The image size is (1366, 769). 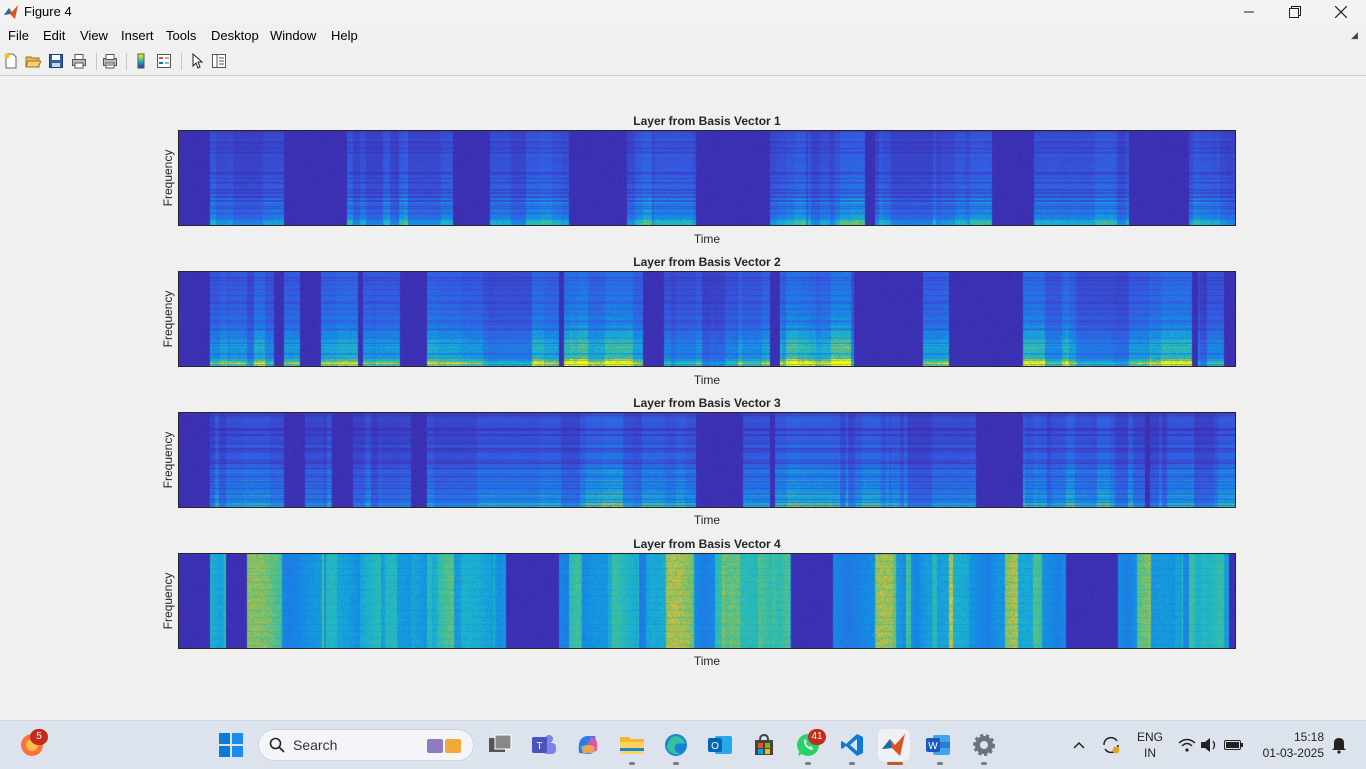 I want to click on file-explorer-button, so click(x=632, y=745).